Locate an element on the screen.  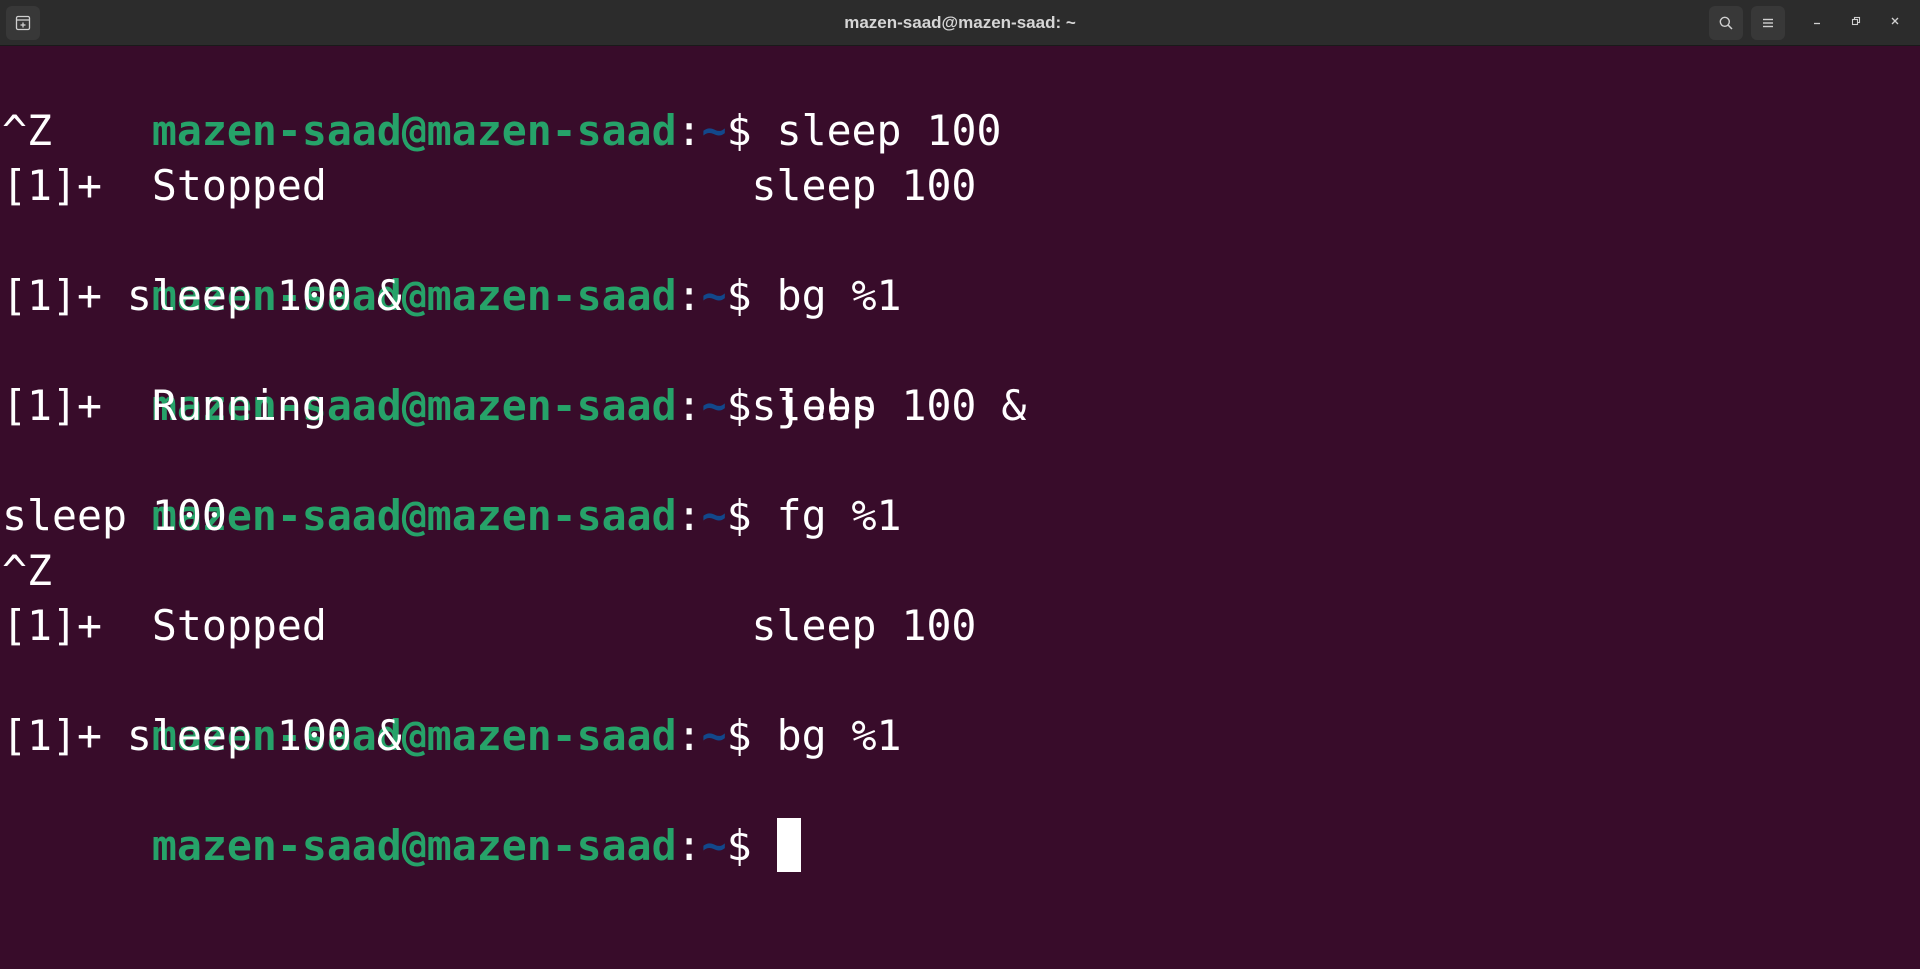
search-button is located at coordinates (1726, 23).